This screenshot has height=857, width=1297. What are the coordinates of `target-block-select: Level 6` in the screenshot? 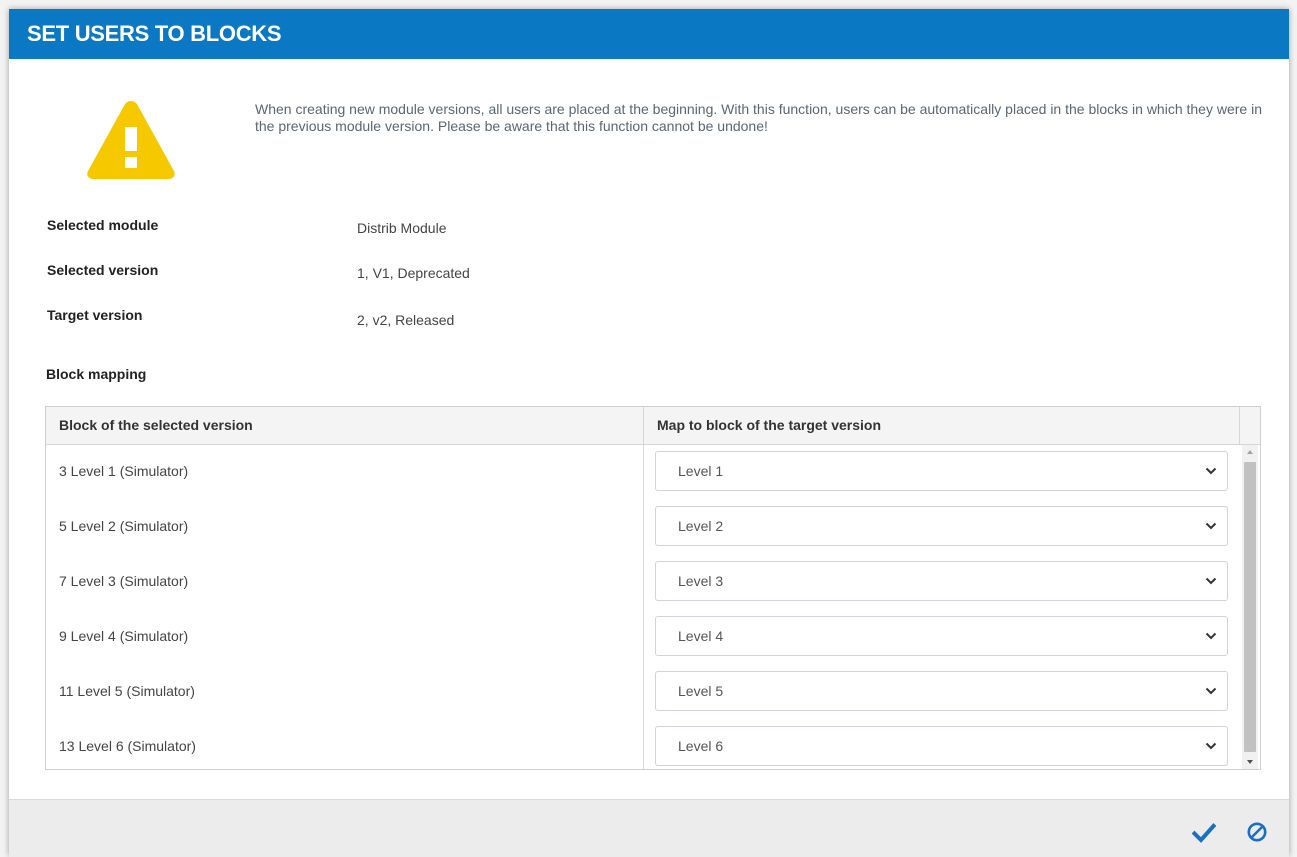 It's located at (941, 746).